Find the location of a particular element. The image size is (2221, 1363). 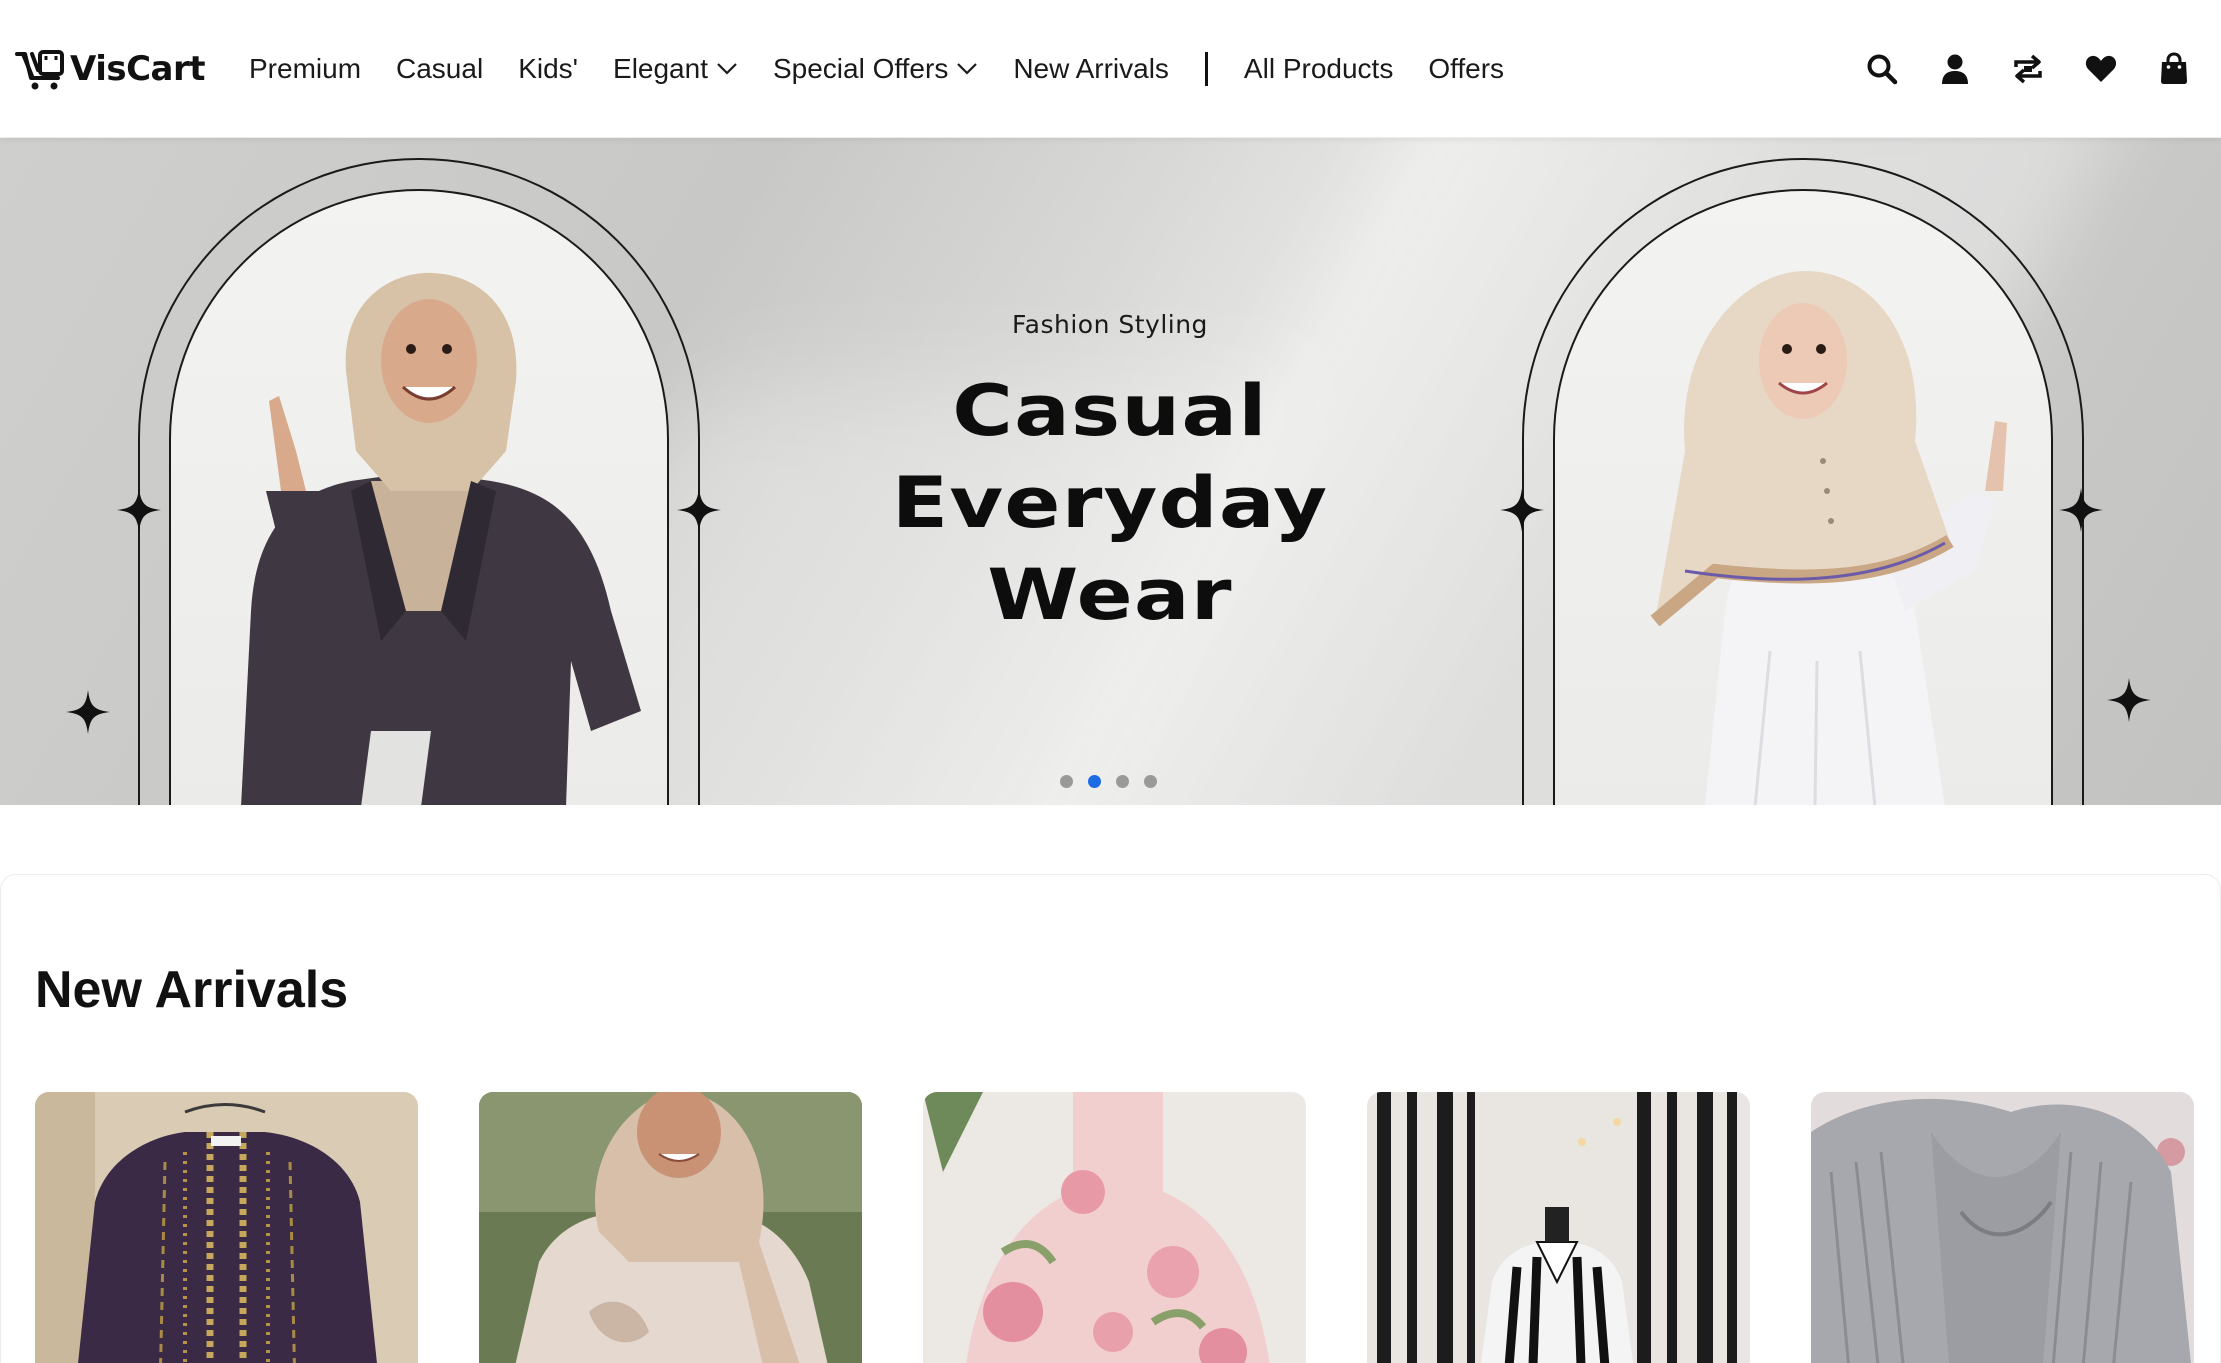

section-title: New Arrivals is located at coordinates (192, 990).